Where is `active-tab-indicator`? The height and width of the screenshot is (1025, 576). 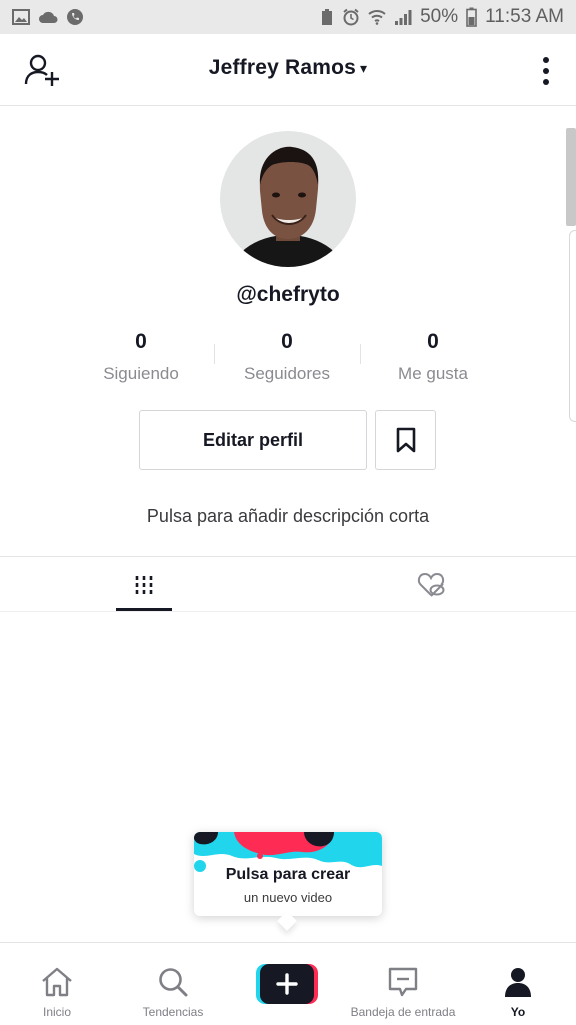 active-tab-indicator is located at coordinates (144, 609).